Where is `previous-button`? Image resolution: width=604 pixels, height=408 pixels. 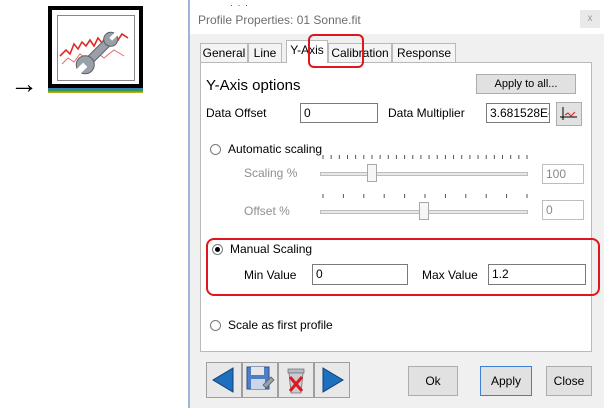 previous-button is located at coordinates (224, 380).